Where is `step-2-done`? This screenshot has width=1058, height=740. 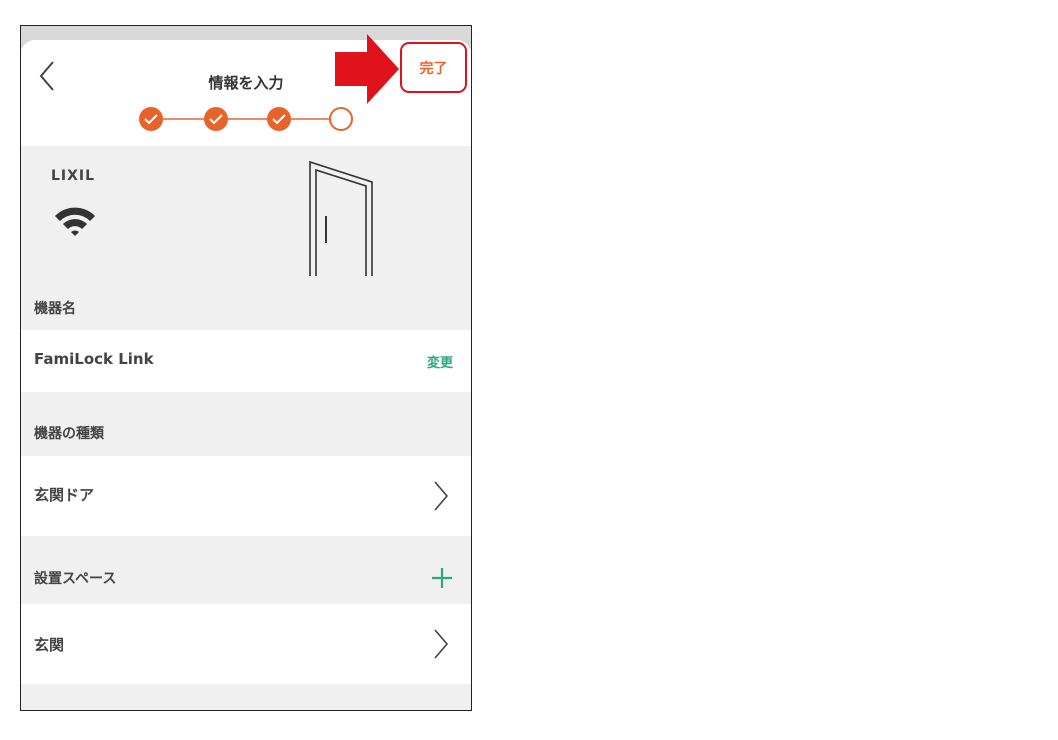 step-2-done is located at coordinates (216, 119).